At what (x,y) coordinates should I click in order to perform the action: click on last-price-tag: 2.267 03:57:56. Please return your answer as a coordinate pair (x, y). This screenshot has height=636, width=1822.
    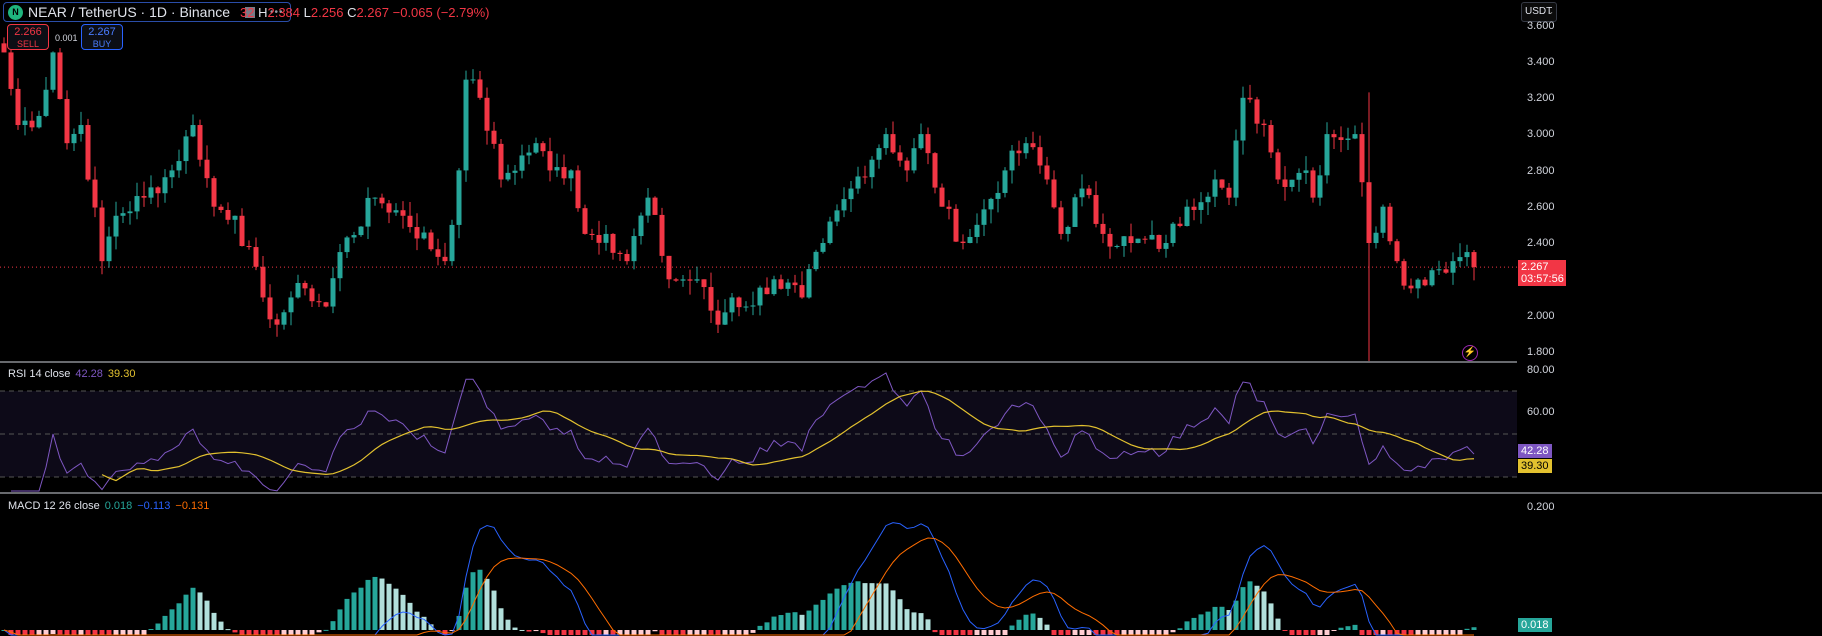
    Looking at the image, I should click on (1542, 273).